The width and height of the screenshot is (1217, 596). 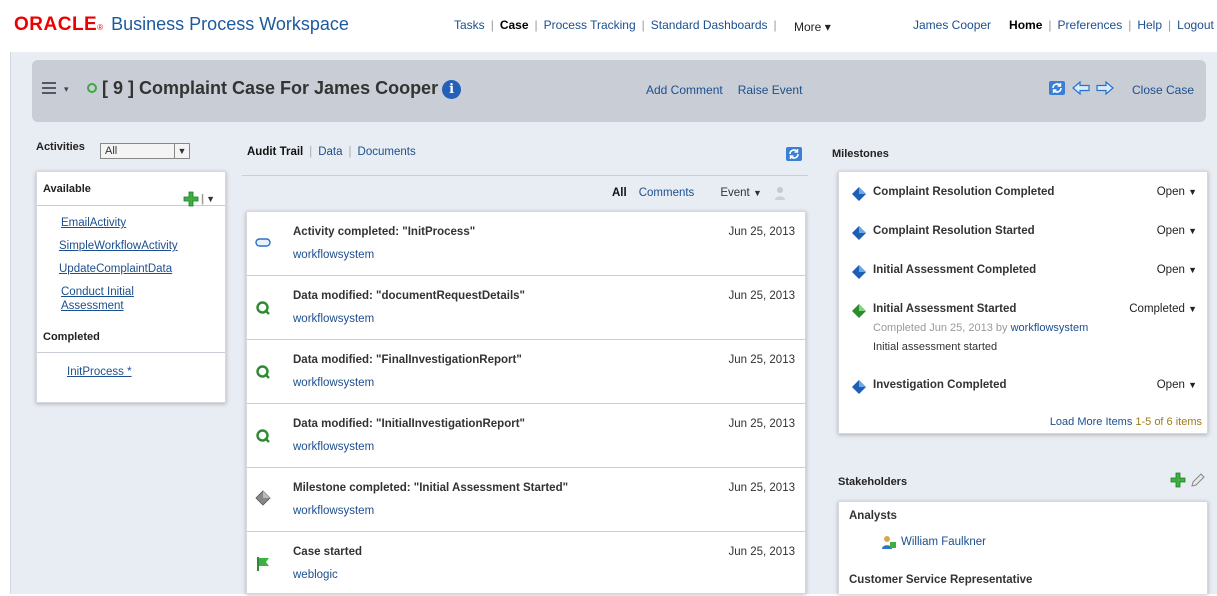 I want to click on milestone-status: Completed, so click(x=1157, y=309).